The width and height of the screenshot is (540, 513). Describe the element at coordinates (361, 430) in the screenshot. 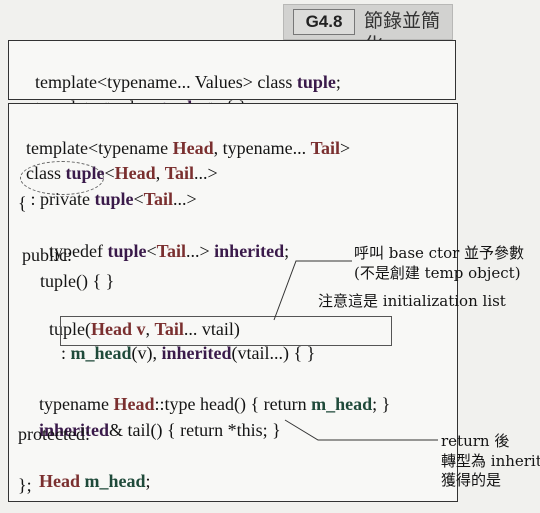

I see `return-note-connector` at that location.